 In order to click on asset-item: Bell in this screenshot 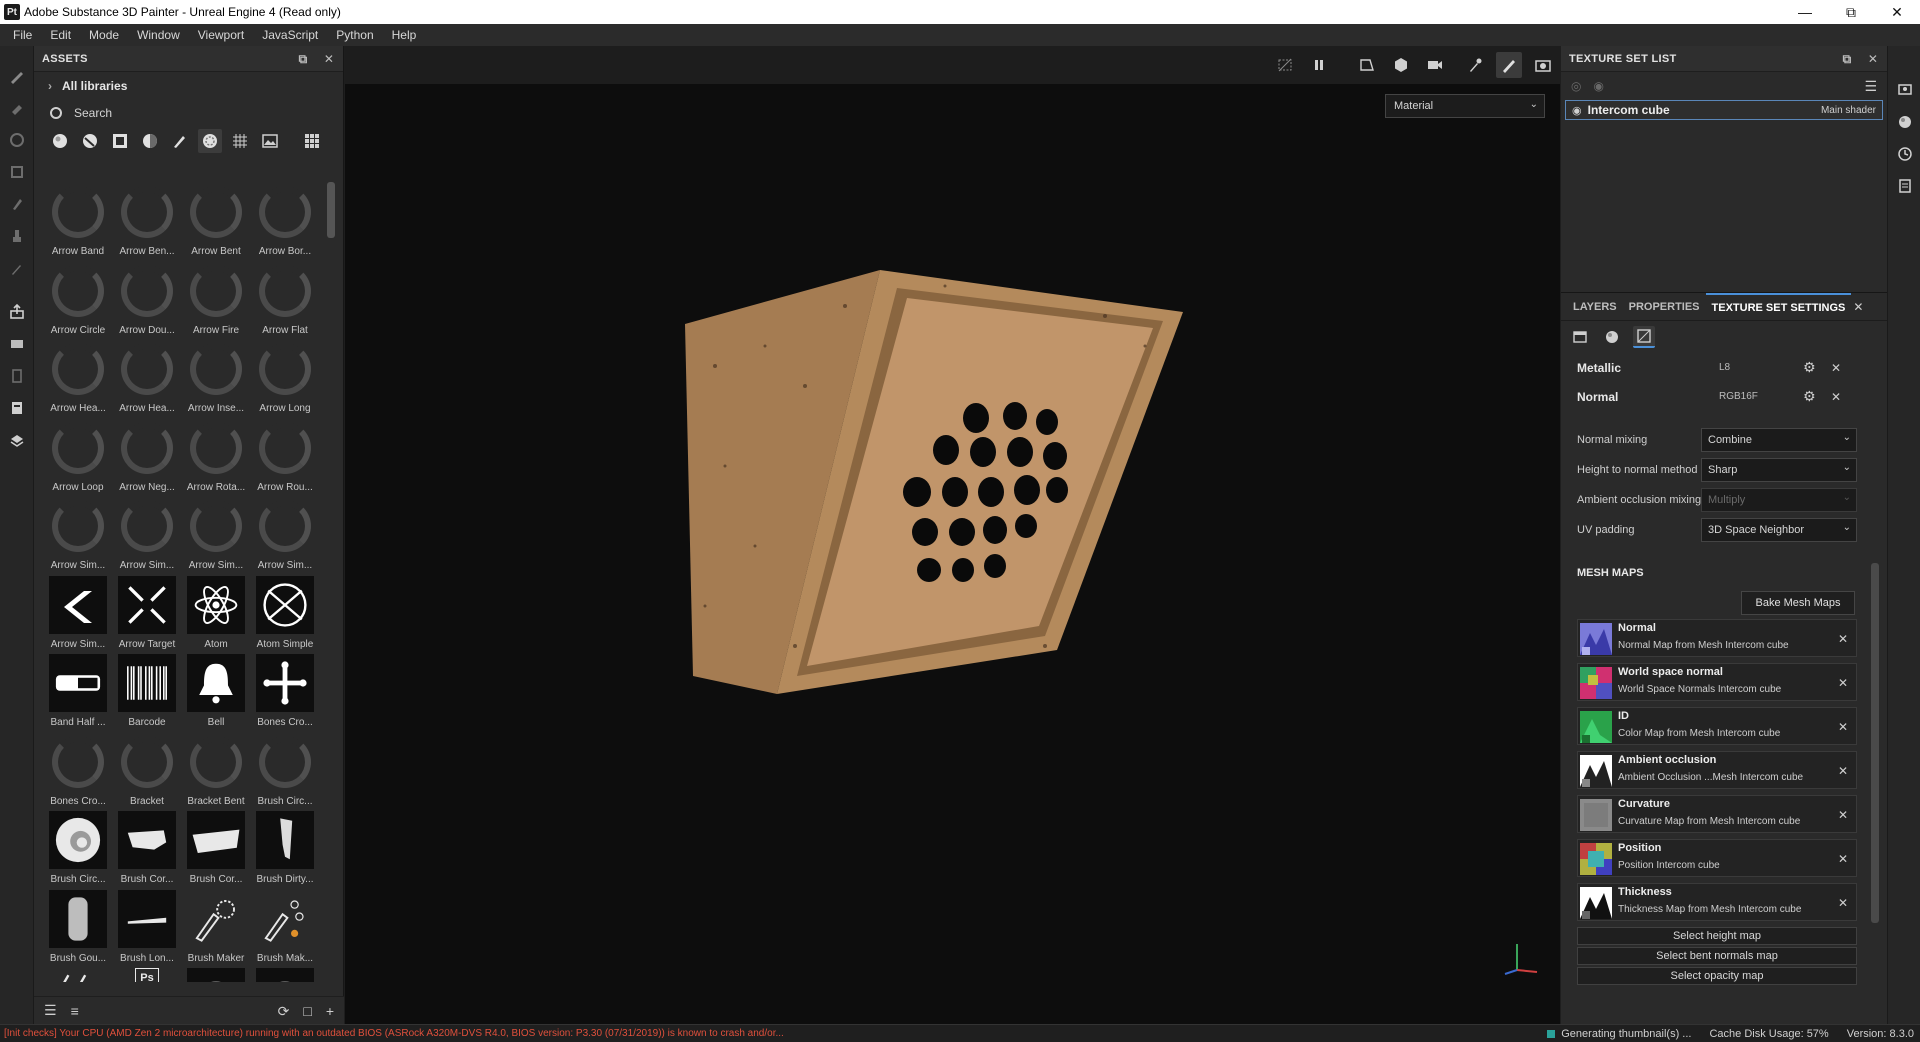, I will do `click(216, 692)`.